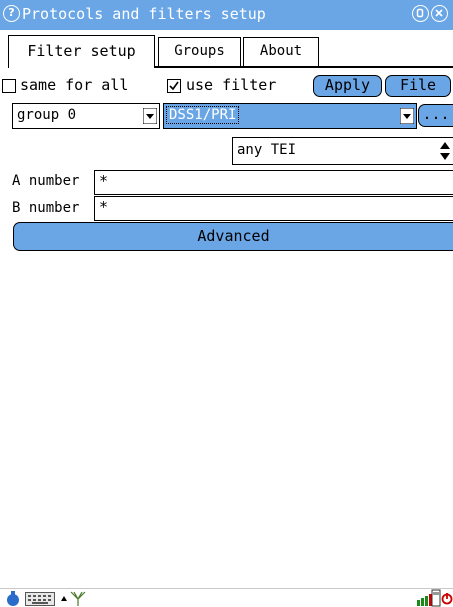 Image resolution: width=453 pixels, height=607 pixels. What do you see at coordinates (81, 51) in the screenshot?
I see `tab-filter-setup: Filter setup` at bounding box center [81, 51].